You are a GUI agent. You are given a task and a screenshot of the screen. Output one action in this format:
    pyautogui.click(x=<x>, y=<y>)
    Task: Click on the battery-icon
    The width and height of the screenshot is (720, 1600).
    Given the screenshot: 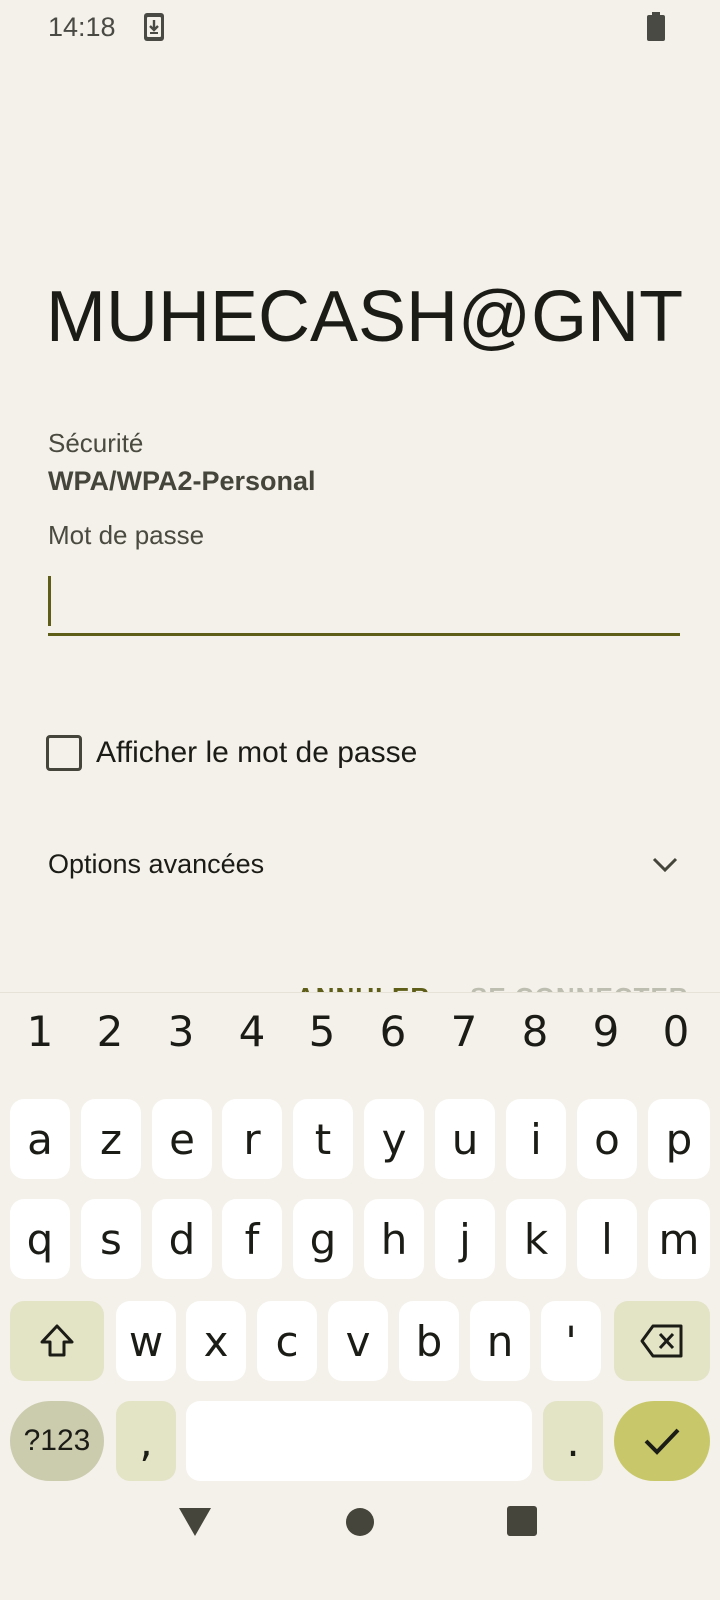 What is the action you would take?
    pyautogui.click(x=656, y=26)
    